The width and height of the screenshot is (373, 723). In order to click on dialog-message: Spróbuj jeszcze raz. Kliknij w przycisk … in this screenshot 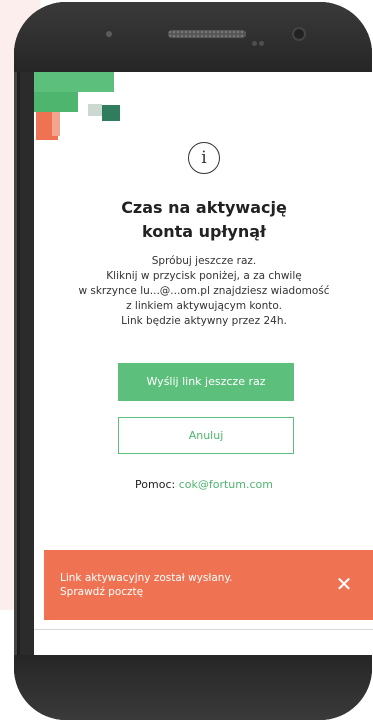, I will do `click(203, 291)`.